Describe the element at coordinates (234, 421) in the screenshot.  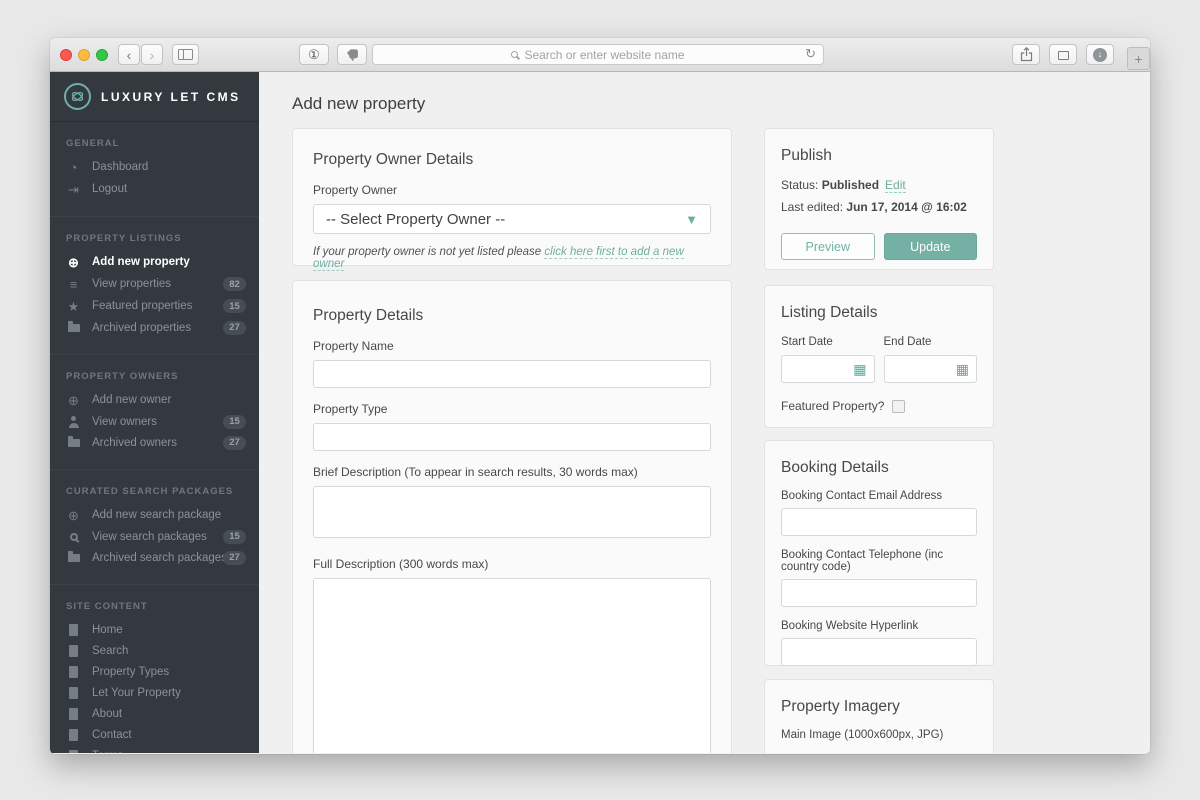
I see `count-badge: 15` at that location.